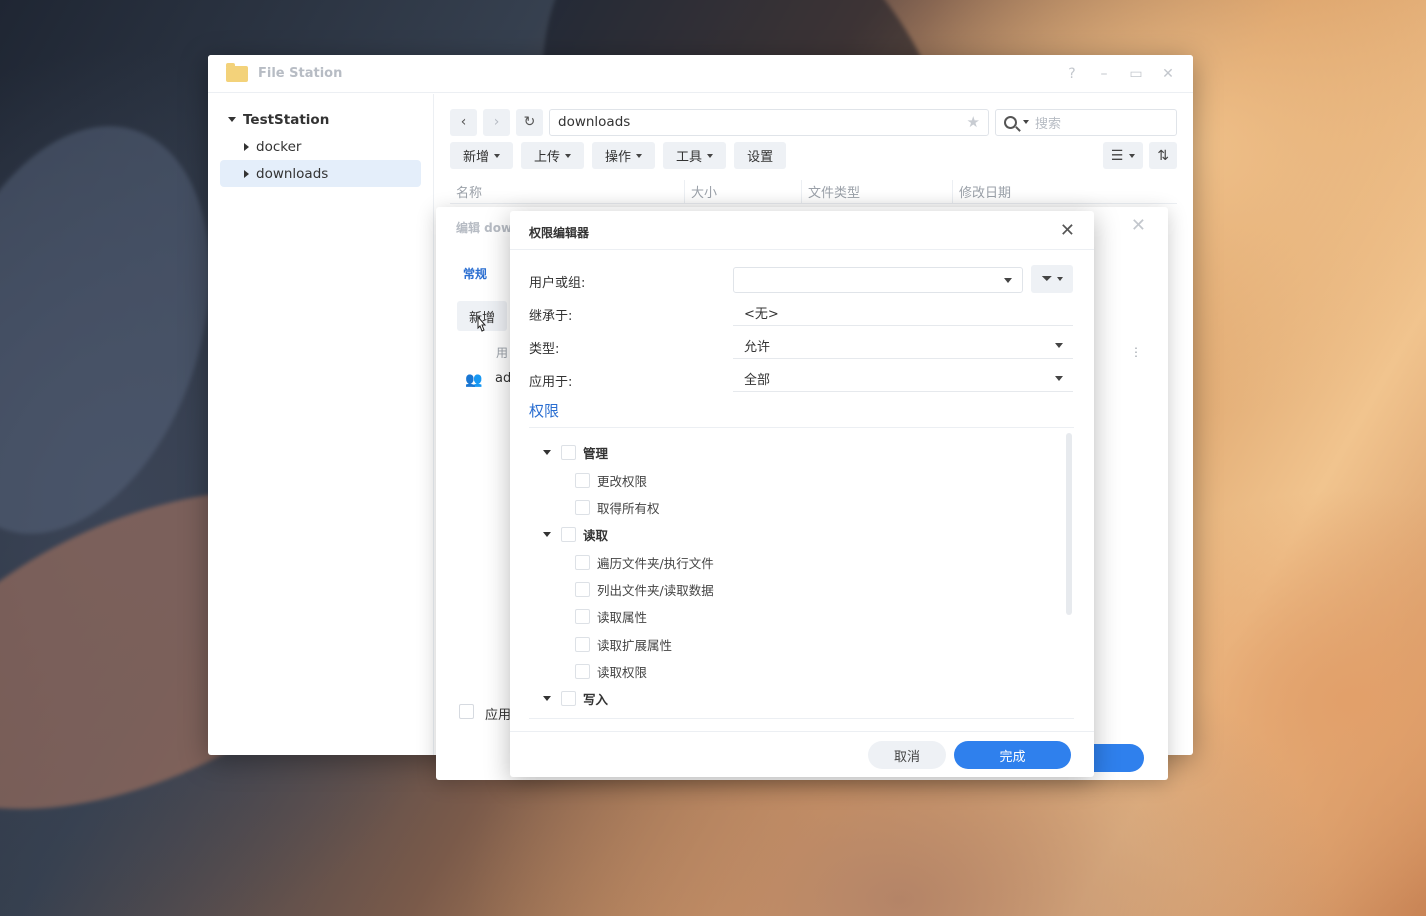  I want to click on upload-button: 上传, so click(553, 155).